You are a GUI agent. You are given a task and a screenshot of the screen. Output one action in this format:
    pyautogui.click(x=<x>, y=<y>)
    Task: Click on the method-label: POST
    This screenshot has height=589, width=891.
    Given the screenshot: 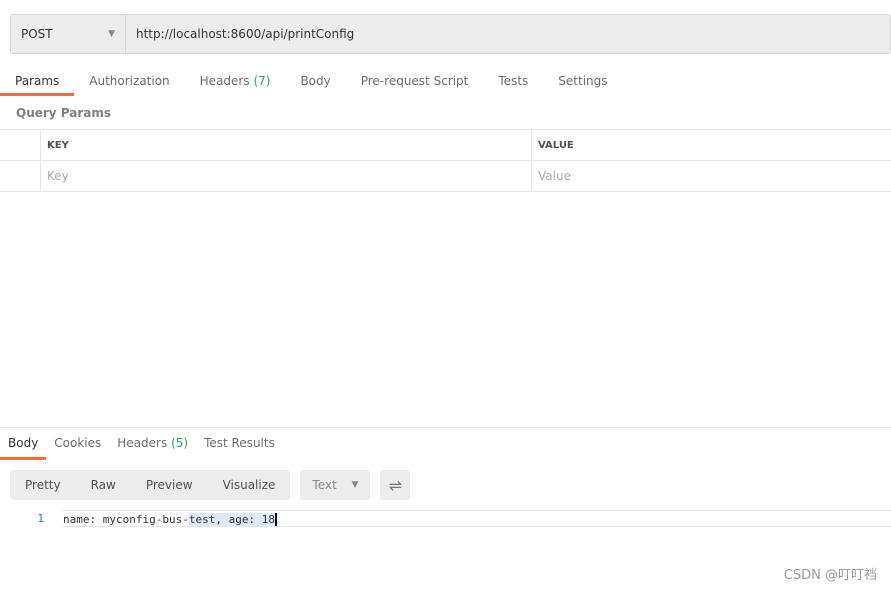 What is the action you would take?
    pyautogui.click(x=37, y=34)
    